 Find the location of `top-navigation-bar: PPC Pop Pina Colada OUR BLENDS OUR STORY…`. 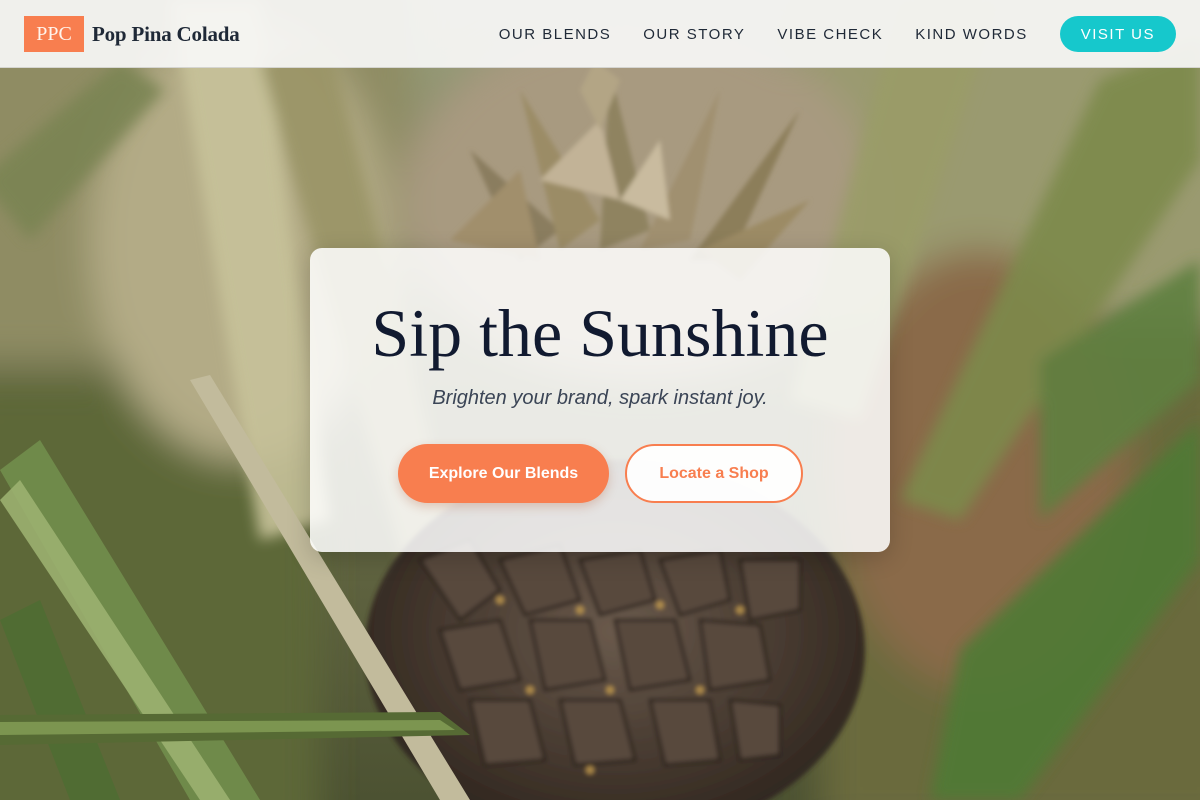

top-navigation-bar: PPC Pop Pina Colada OUR BLENDS OUR STORY… is located at coordinates (600, 34).